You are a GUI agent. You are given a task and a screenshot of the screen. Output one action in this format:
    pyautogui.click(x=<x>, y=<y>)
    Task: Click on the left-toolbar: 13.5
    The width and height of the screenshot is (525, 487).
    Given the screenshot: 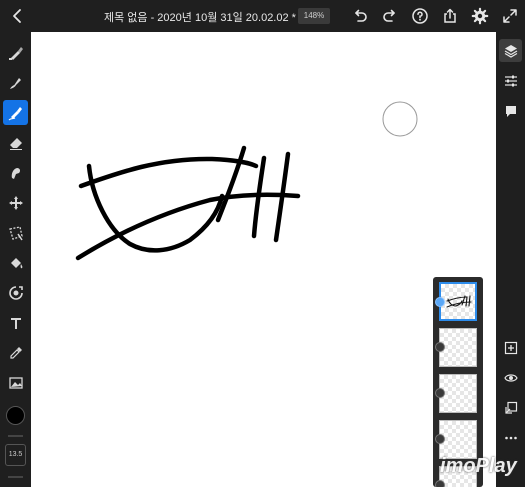 What is the action you would take?
    pyautogui.click(x=15, y=259)
    